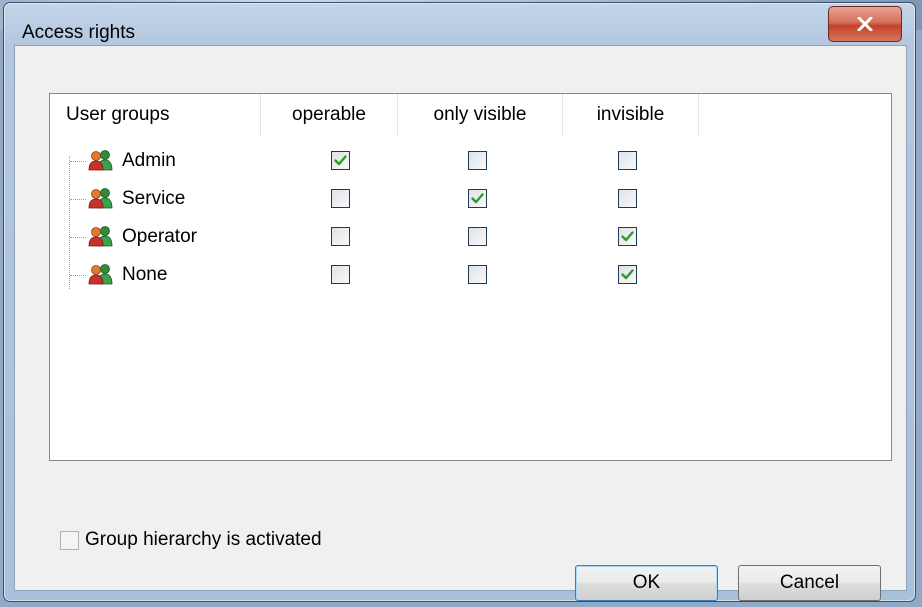  Describe the element at coordinates (149, 161) in the screenshot. I see `user-group-name: Admin` at that location.